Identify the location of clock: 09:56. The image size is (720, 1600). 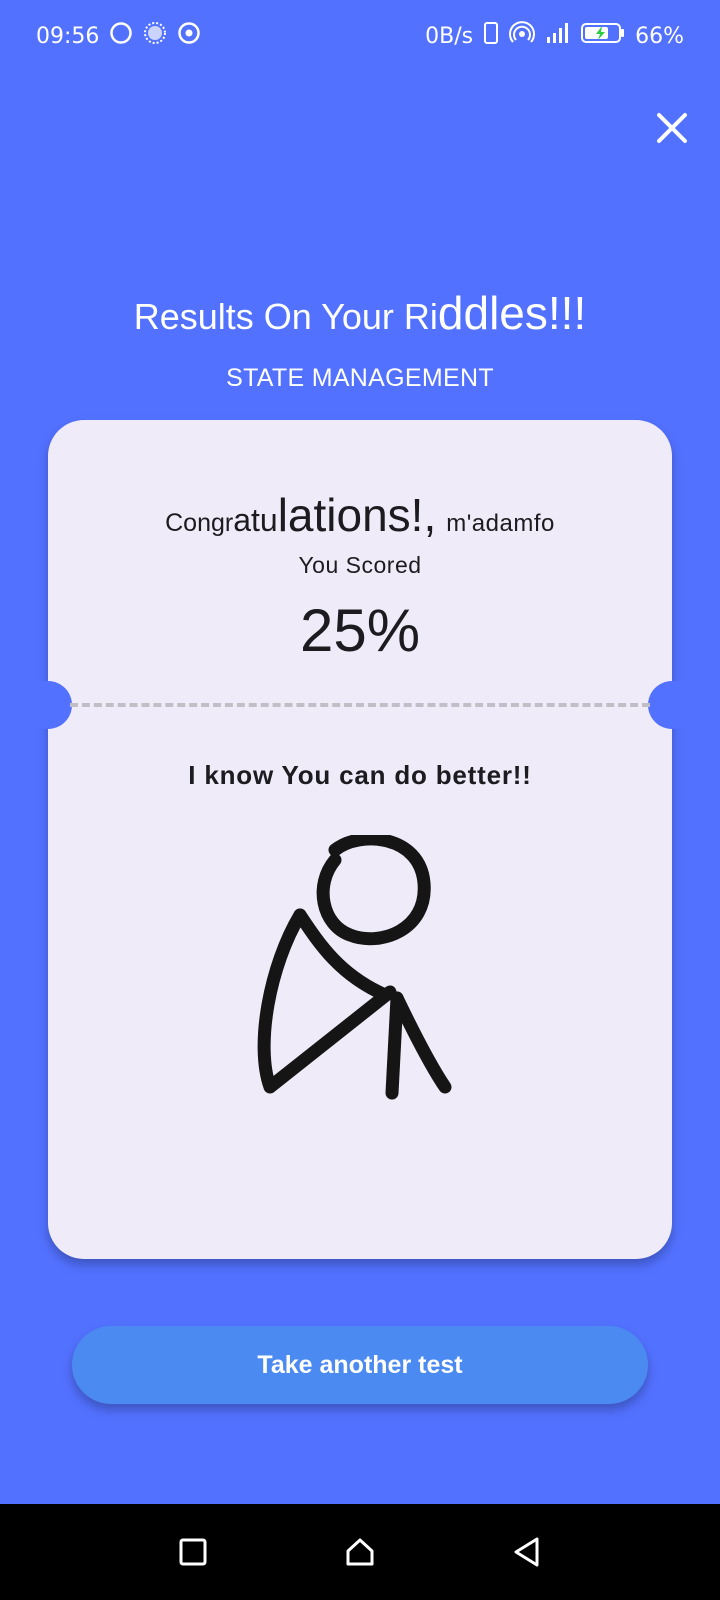
(68, 36).